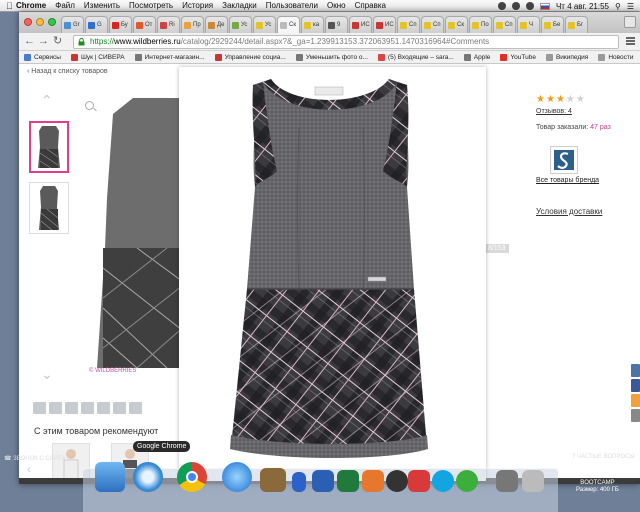  I want to click on menu-bookmarks: Закладки, so click(239, 5).